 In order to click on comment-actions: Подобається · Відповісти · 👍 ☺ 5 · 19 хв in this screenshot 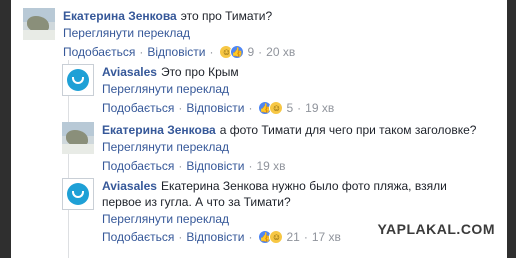, I will do `click(297, 108)`.